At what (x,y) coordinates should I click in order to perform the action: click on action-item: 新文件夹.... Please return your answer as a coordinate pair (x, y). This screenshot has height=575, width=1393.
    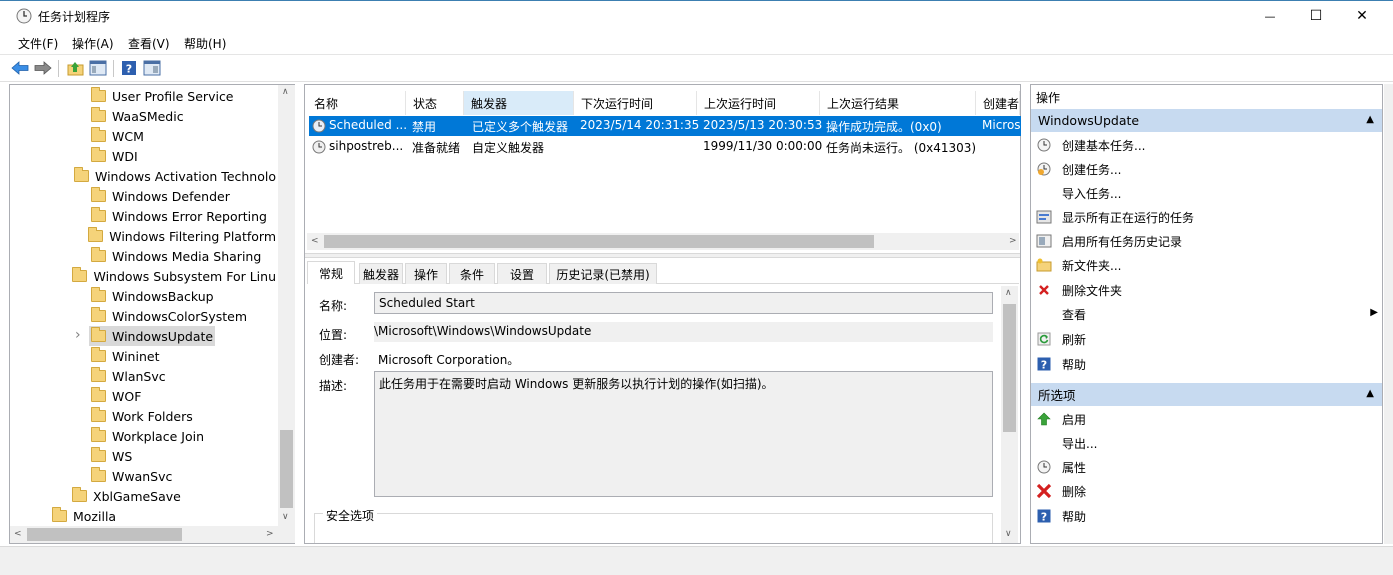
    Looking at the image, I should click on (1206, 265).